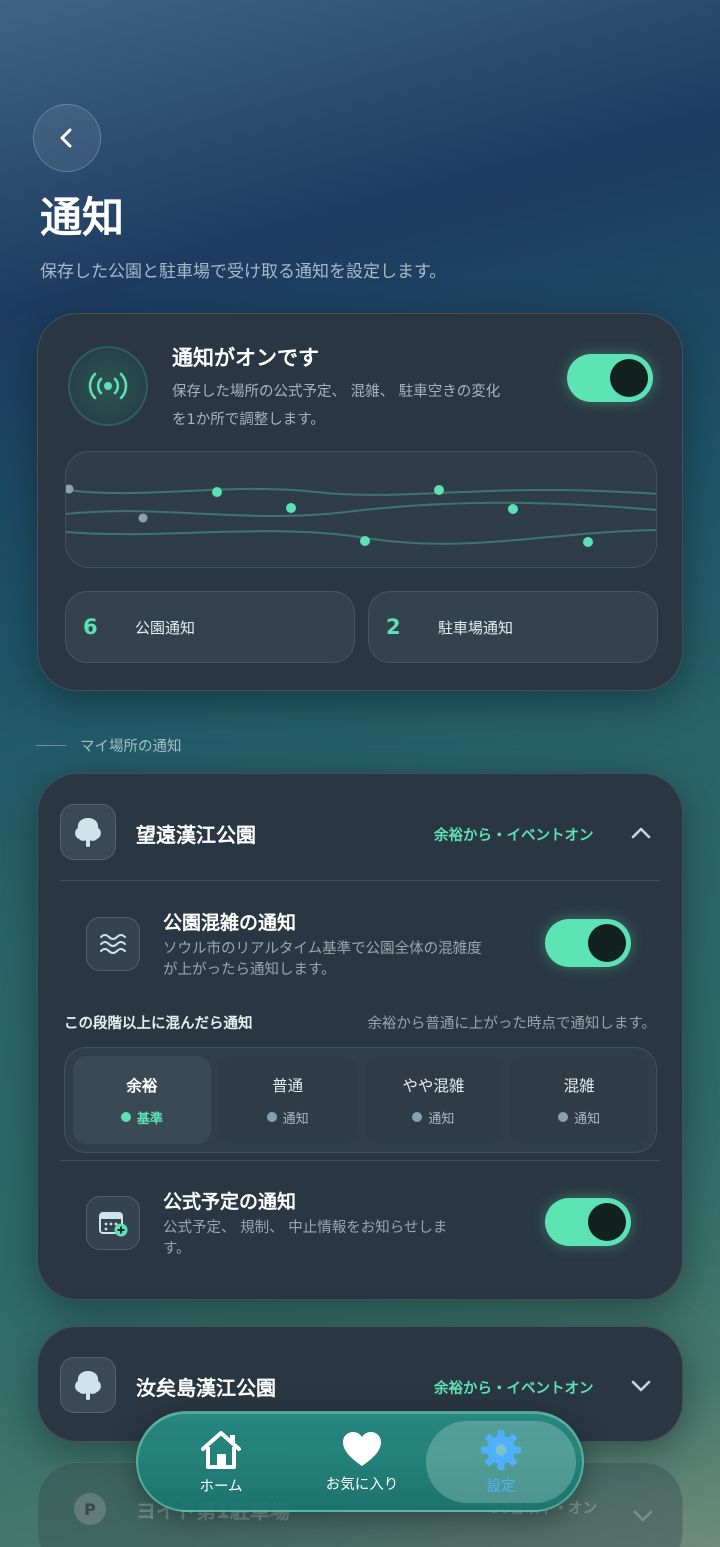 The height and width of the screenshot is (1547, 720). Describe the element at coordinates (579, 1100) in the screenshot. I see `level-option-crowded: 混雑 通知` at that location.